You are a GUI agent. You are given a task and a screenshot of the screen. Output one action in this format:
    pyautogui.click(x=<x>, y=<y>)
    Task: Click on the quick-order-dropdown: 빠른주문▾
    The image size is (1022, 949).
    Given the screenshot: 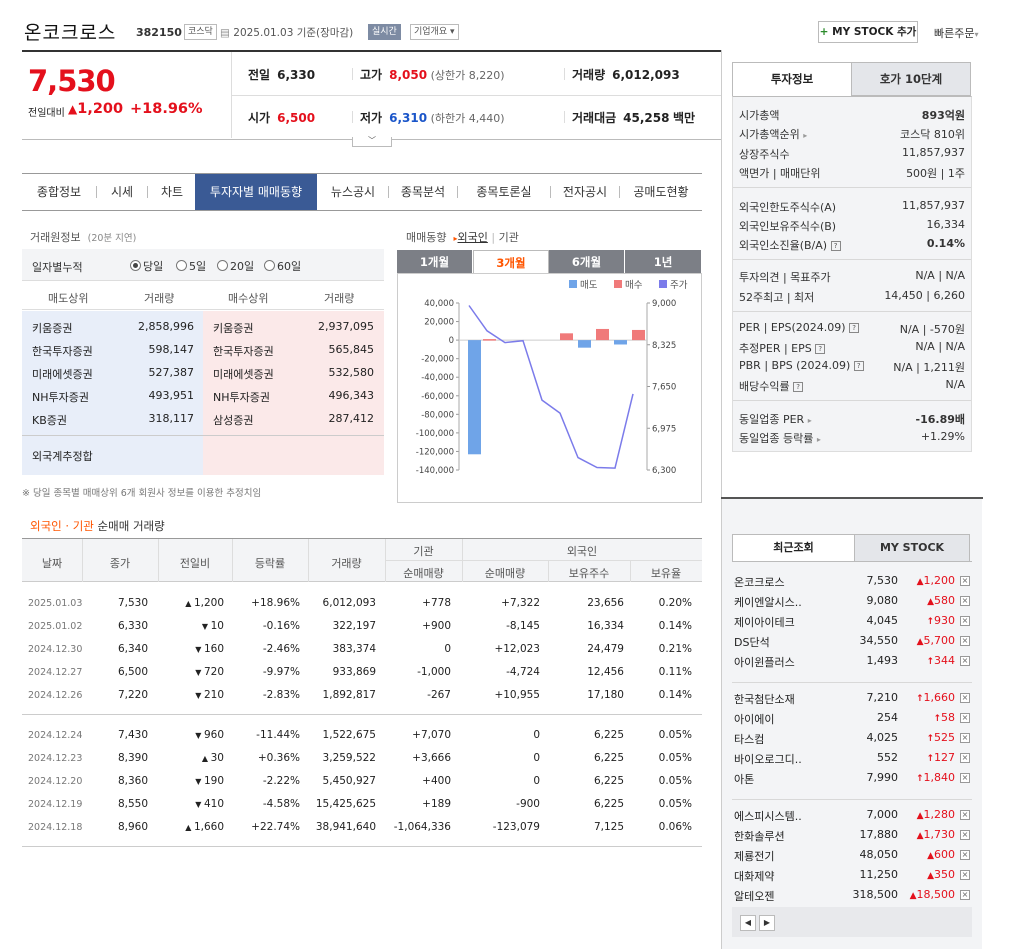 What is the action you would take?
    pyautogui.click(x=956, y=33)
    